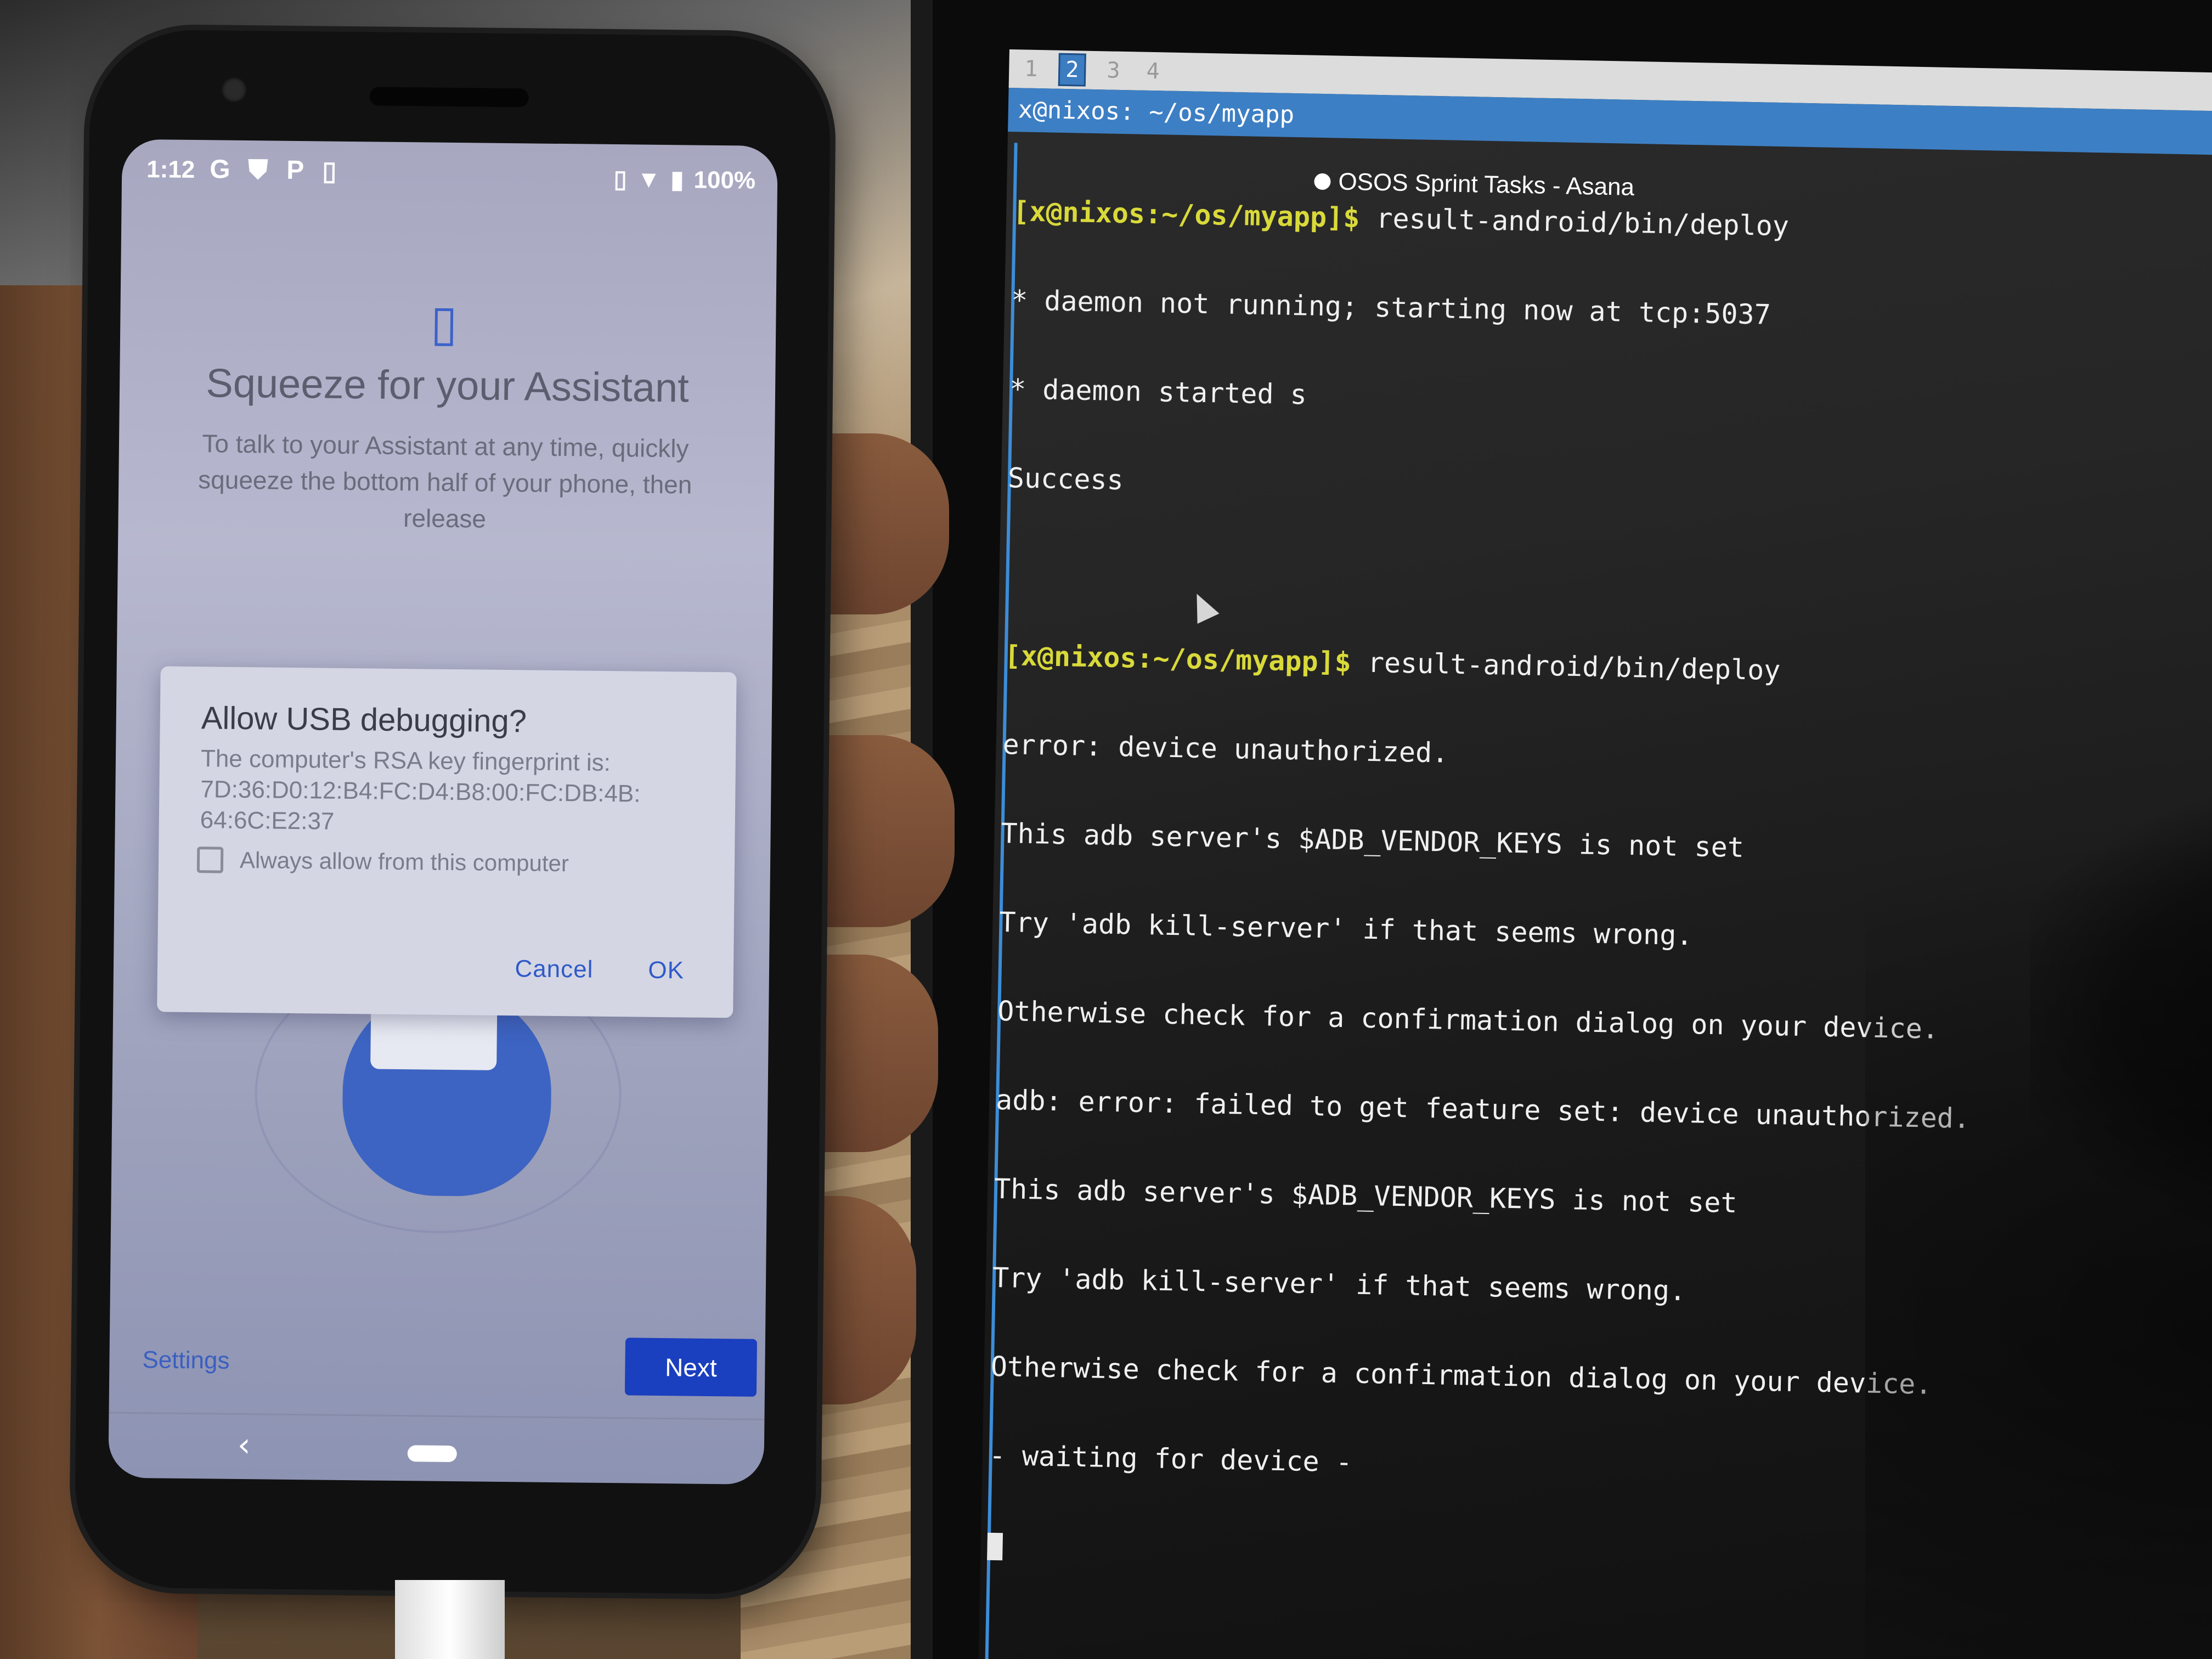 The width and height of the screenshot is (2212, 1659). Describe the element at coordinates (690, 1367) in the screenshot. I see `next-button: Next` at that location.